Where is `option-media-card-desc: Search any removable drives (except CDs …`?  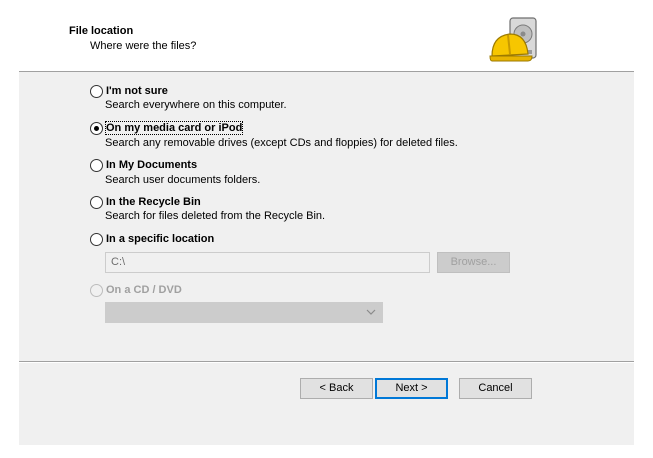
option-media-card-desc: Search any removable drives (except CDs … is located at coordinates (281, 143).